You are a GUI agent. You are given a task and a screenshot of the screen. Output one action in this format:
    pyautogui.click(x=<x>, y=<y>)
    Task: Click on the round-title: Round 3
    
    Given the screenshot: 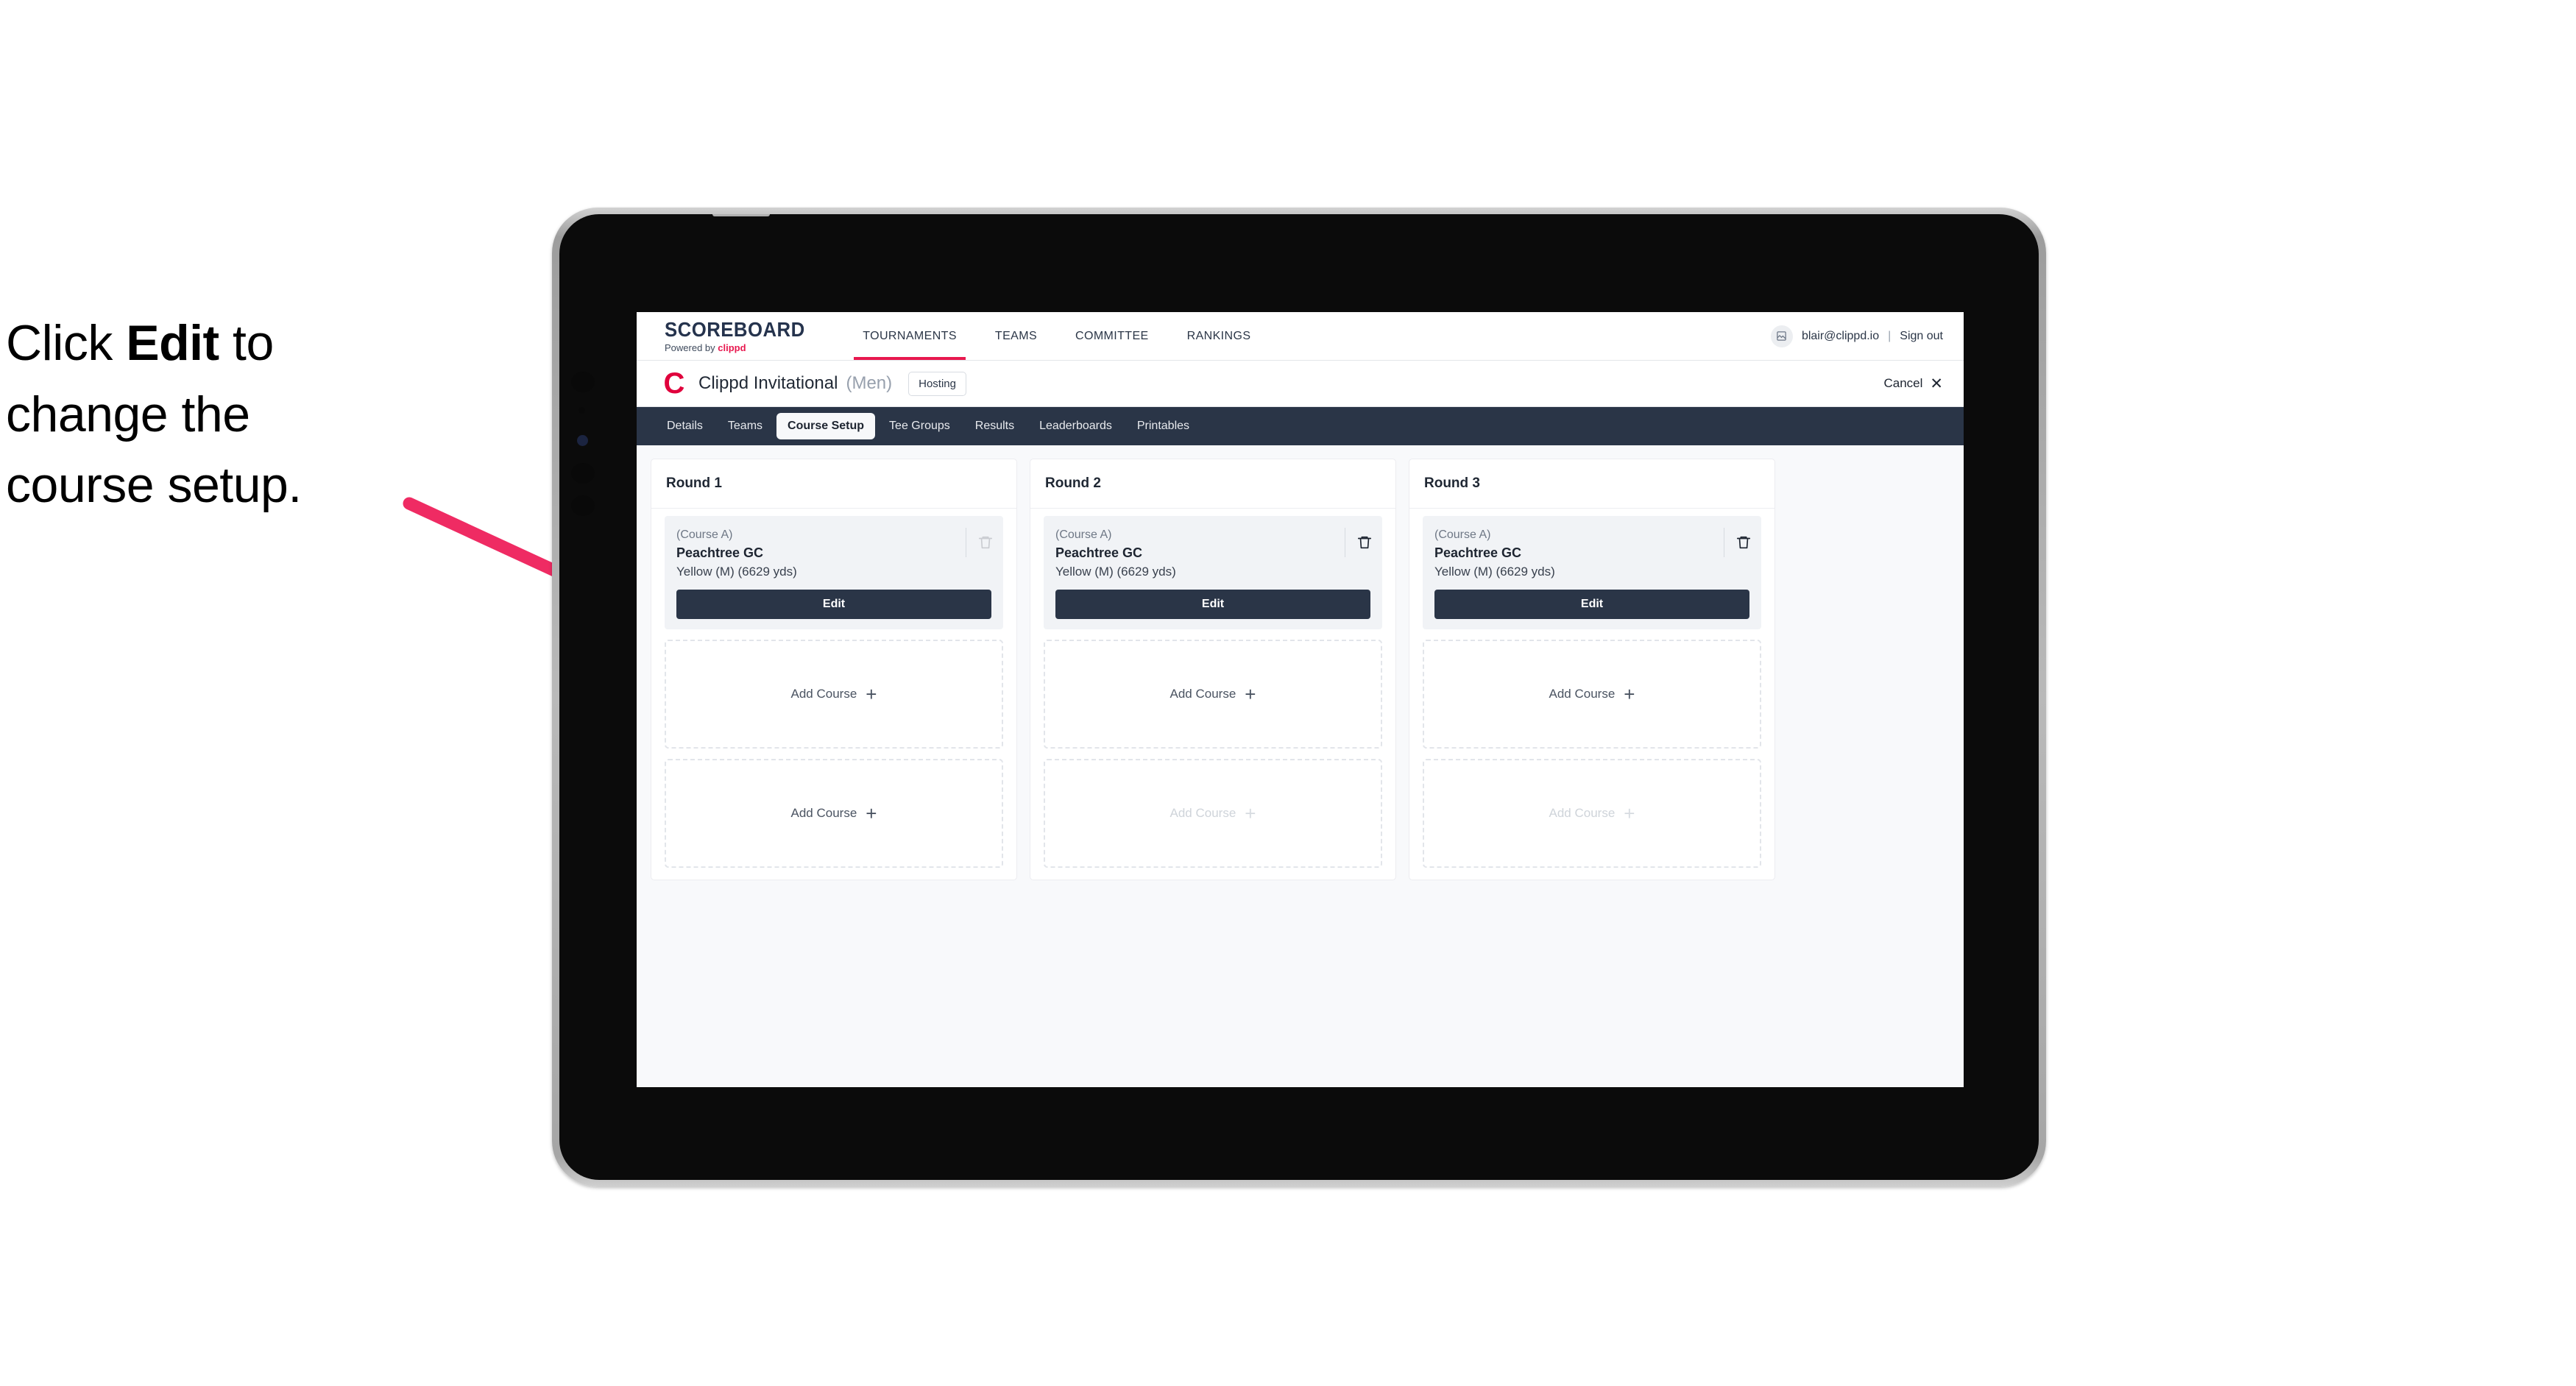 What is the action you would take?
    pyautogui.click(x=1591, y=484)
    